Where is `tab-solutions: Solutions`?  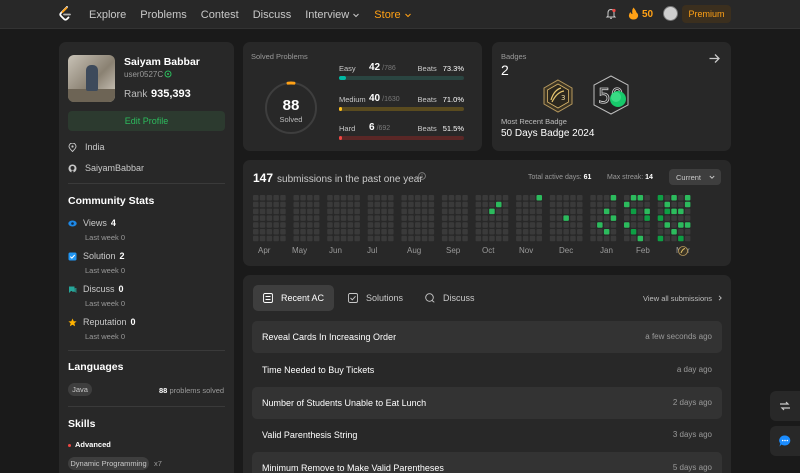
tab-solutions: Solutions is located at coordinates (375, 298).